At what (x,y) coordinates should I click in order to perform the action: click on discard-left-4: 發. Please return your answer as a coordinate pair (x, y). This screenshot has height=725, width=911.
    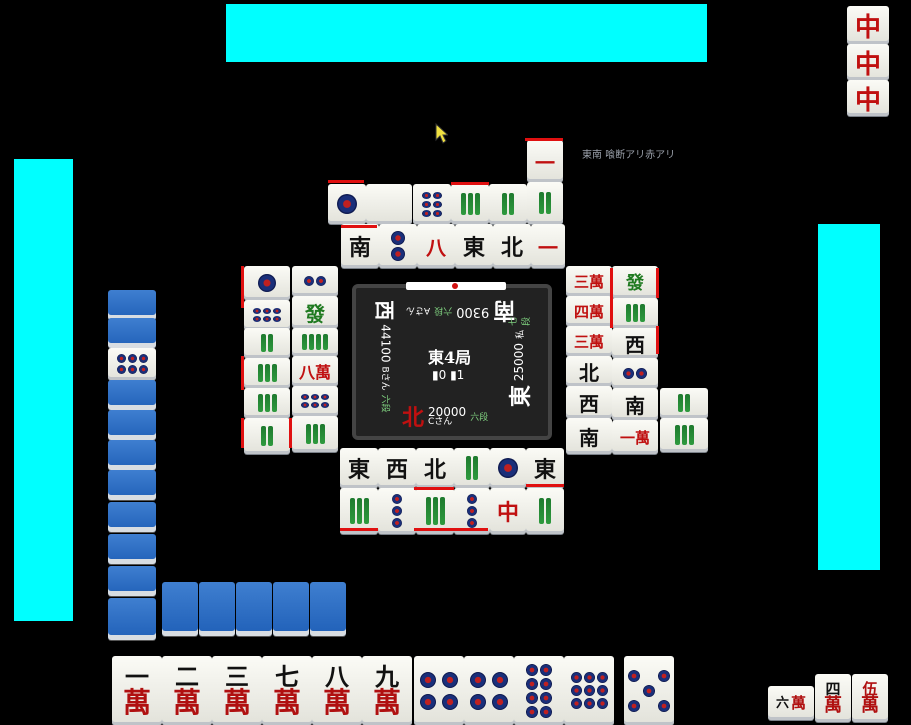
    Looking at the image, I should click on (315, 312).